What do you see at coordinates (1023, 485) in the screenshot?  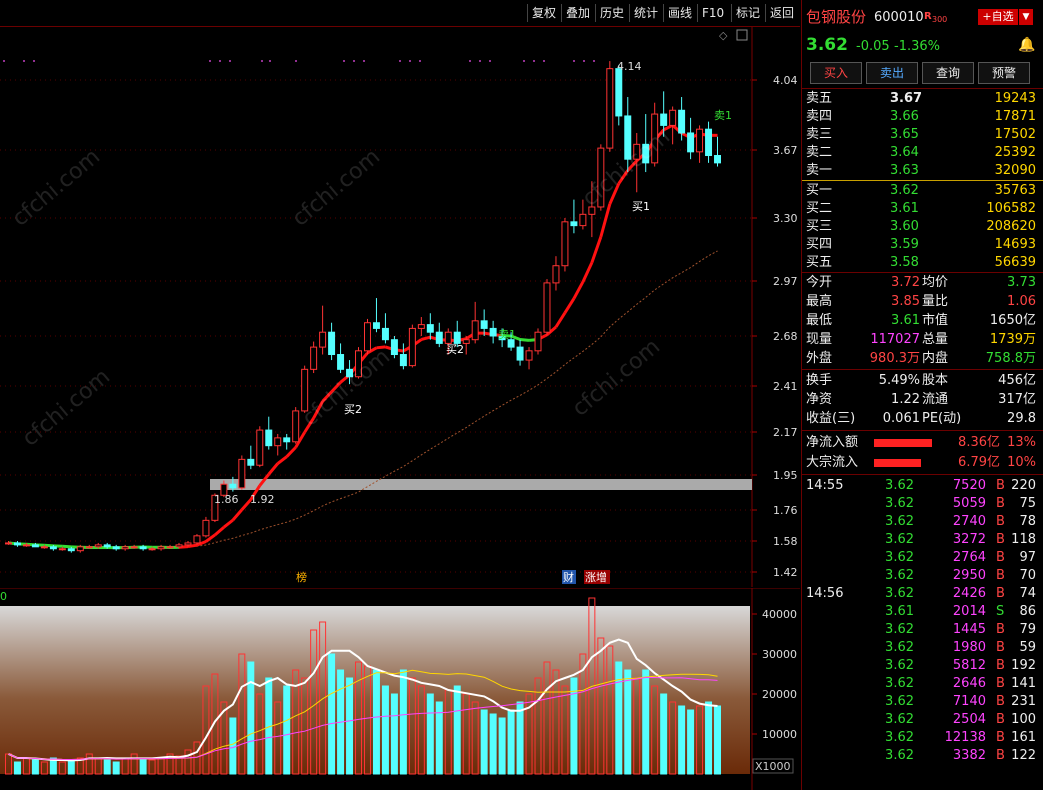 I see `tick-count: 220` at bounding box center [1023, 485].